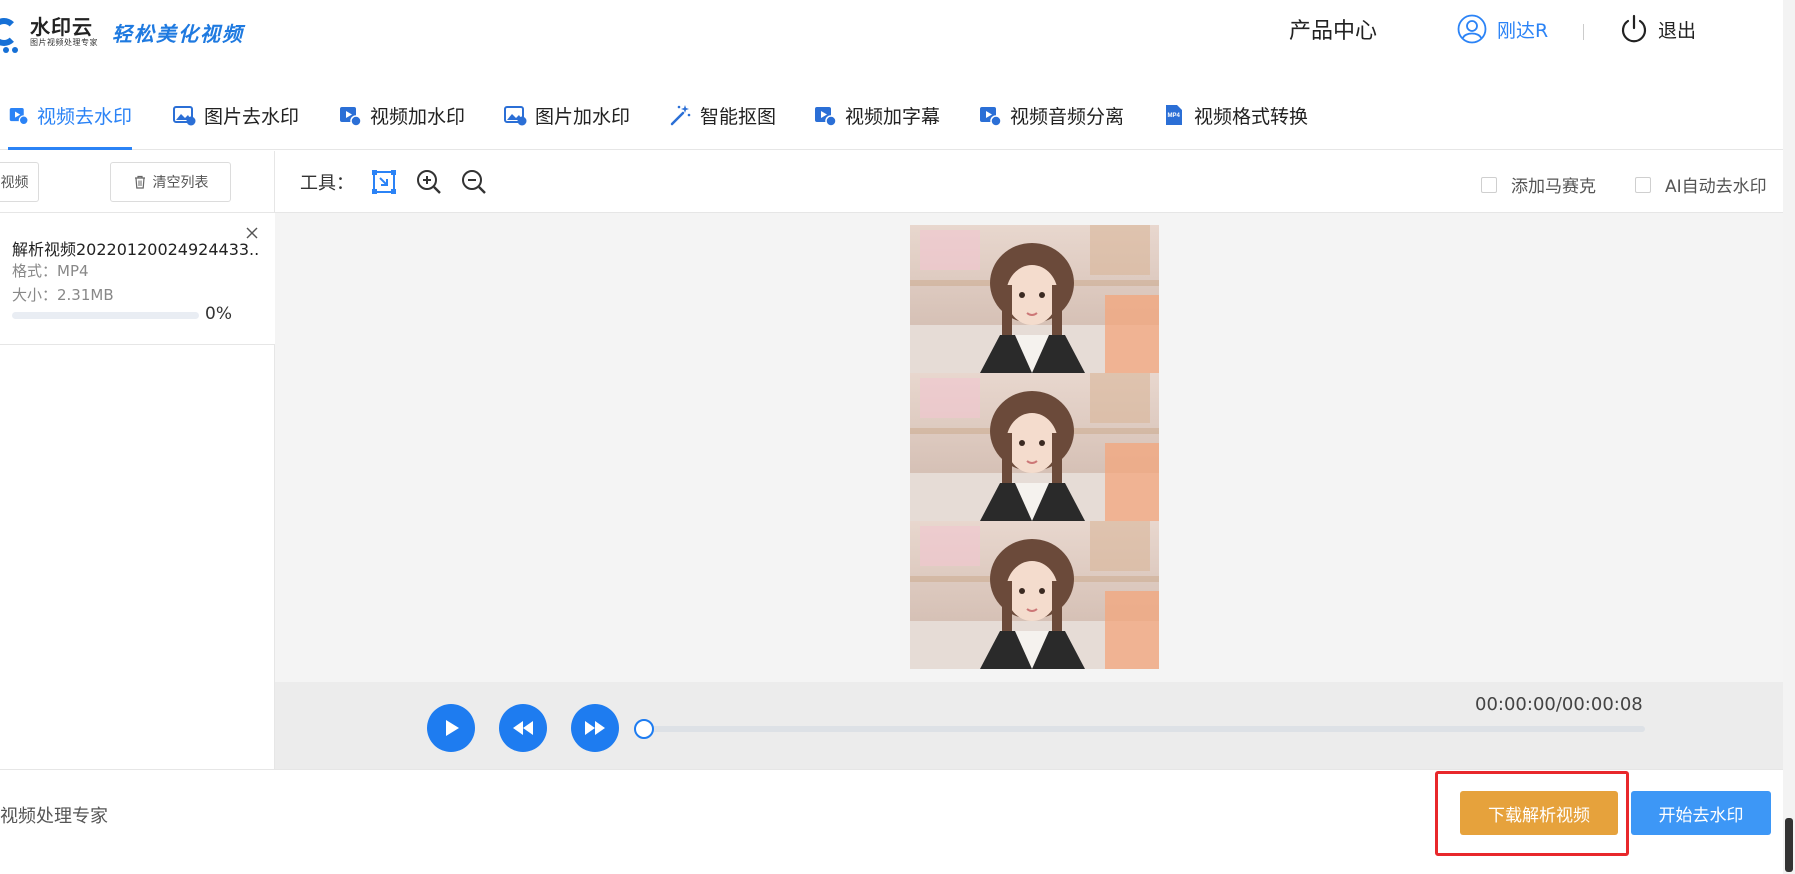 Image resolution: width=1795 pixels, height=874 pixels. I want to click on playback-time: 00:00:00/00:00:08, so click(1559, 704).